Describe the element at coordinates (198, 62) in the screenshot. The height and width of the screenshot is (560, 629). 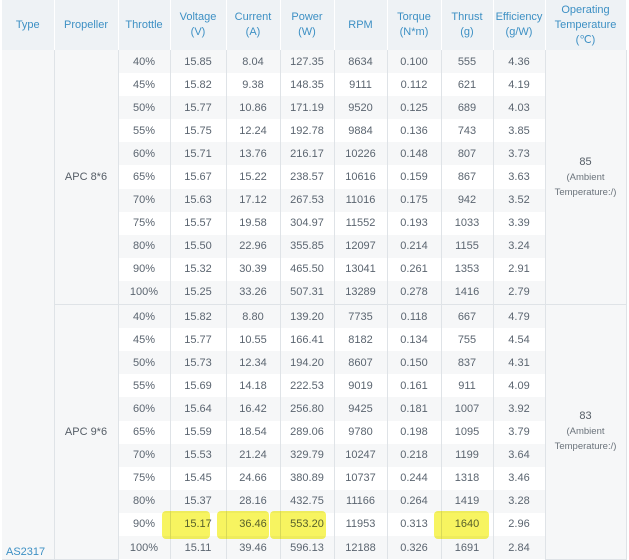
I see `voltage-cell: 15.85` at that location.